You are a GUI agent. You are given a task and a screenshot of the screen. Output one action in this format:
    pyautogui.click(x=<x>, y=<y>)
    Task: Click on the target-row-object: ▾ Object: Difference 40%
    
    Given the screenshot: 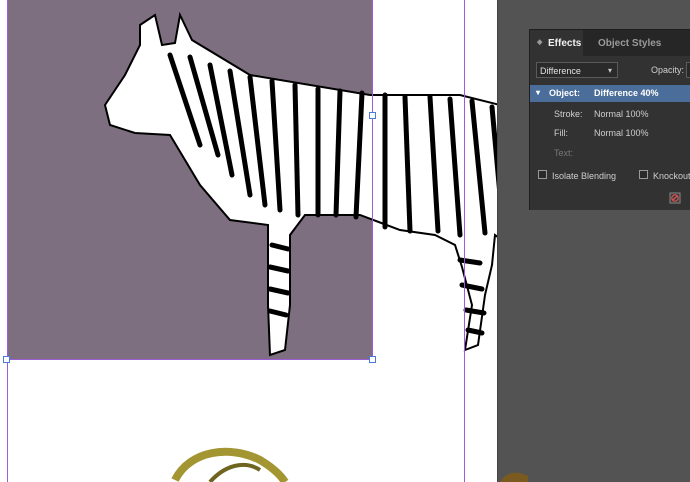 What is the action you would take?
    pyautogui.click(x=610, y=93)
    